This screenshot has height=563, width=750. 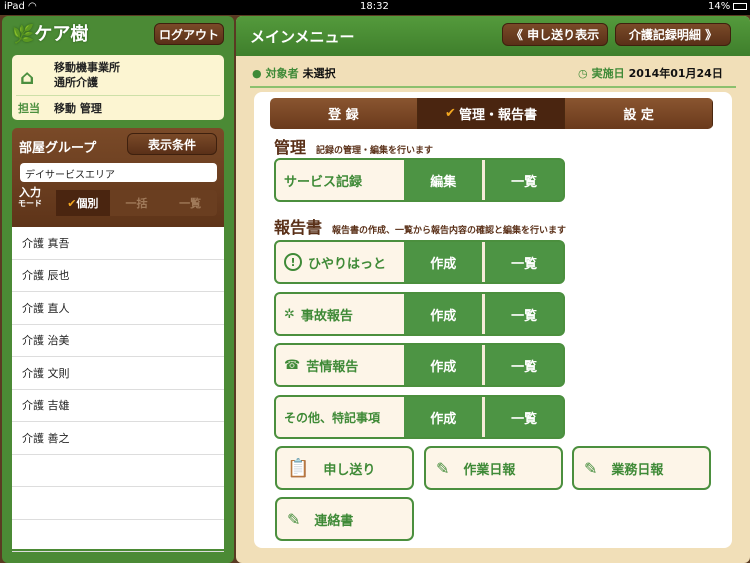 I want to click on phone-icon: ☎, so click(x=292, y=365).